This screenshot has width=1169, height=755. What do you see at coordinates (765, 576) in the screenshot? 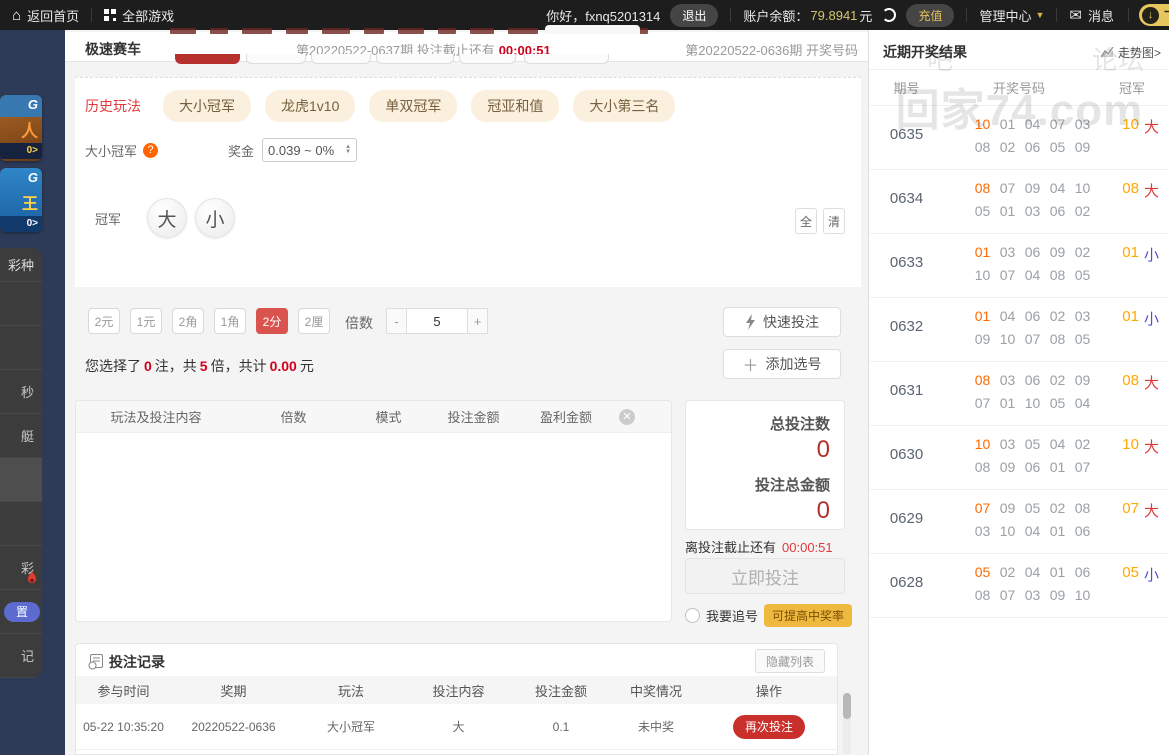
I see `submit-bet-button: 立即投注` at bounding box center [765, 576].